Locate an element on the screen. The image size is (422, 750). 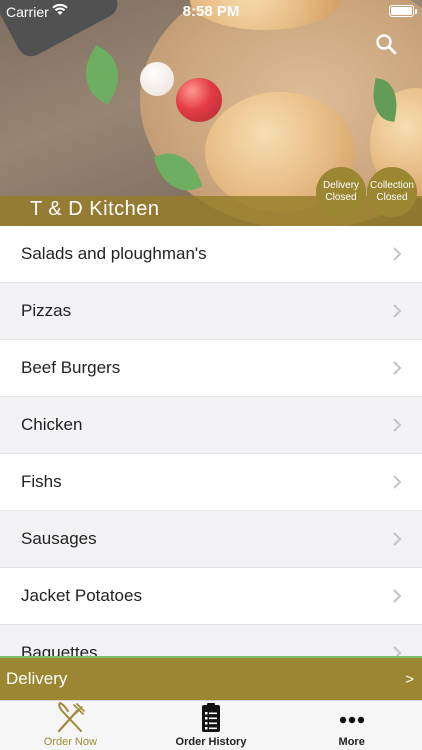
ellipsis-icon is located at coordinates (351, 720).